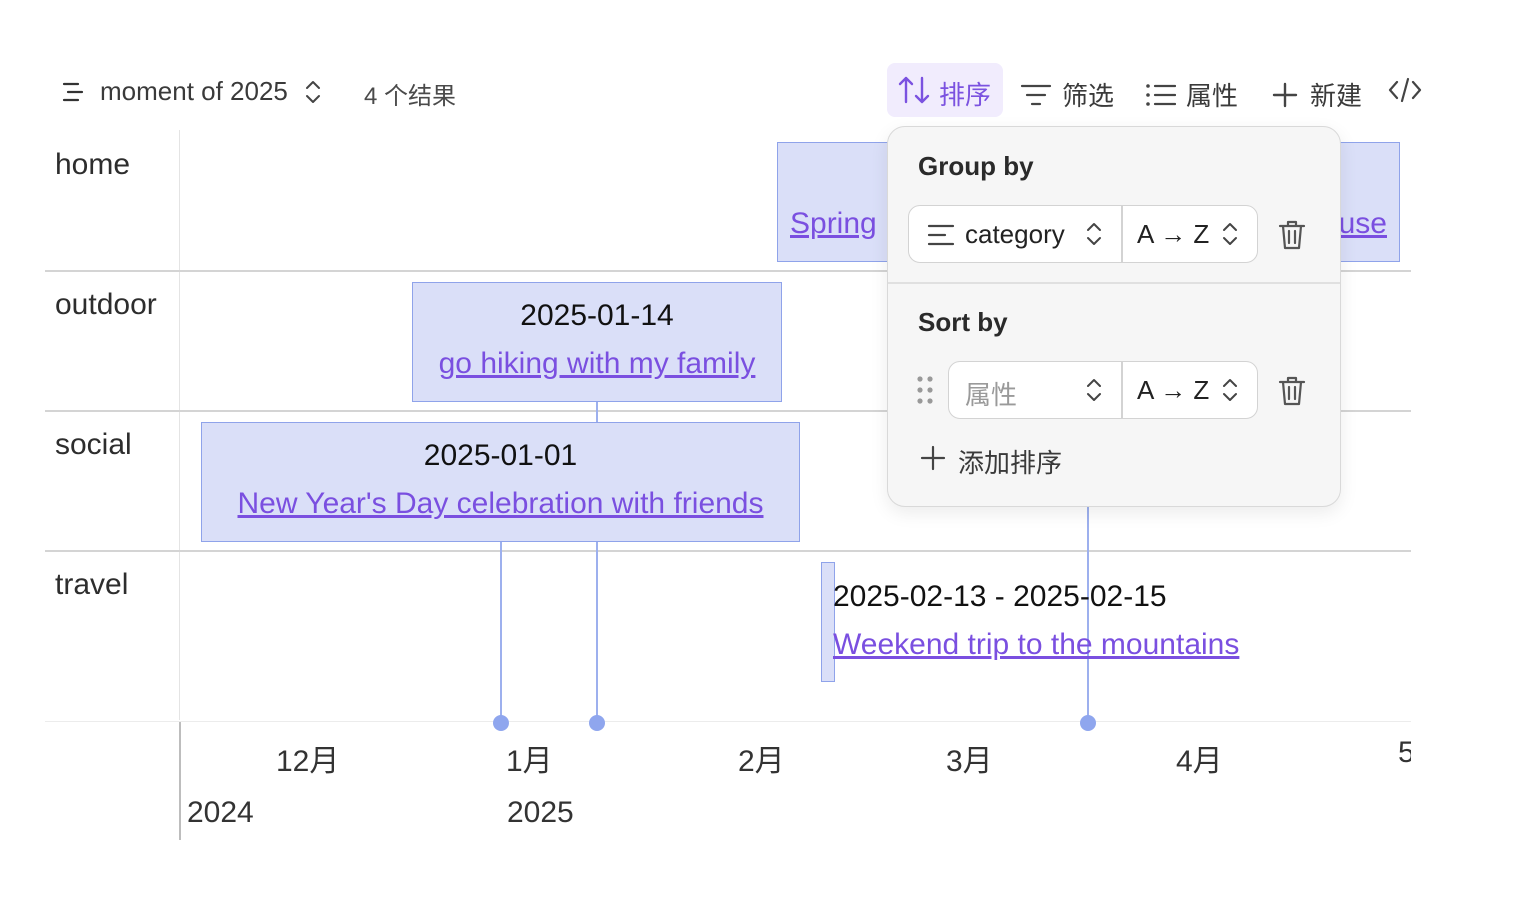 Image resolution: width=1526 pixels, height=908 pixels. I want to click on group-label-travel: travel, so click(92, 584).